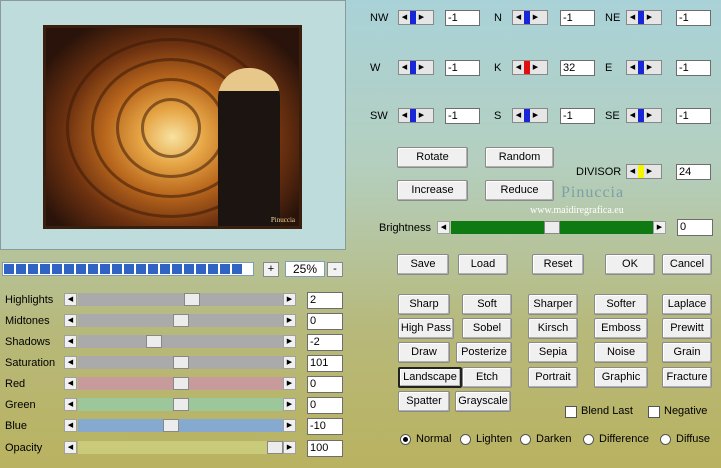  I want to click on filter-button-soft: Soft, so click(487, 304).